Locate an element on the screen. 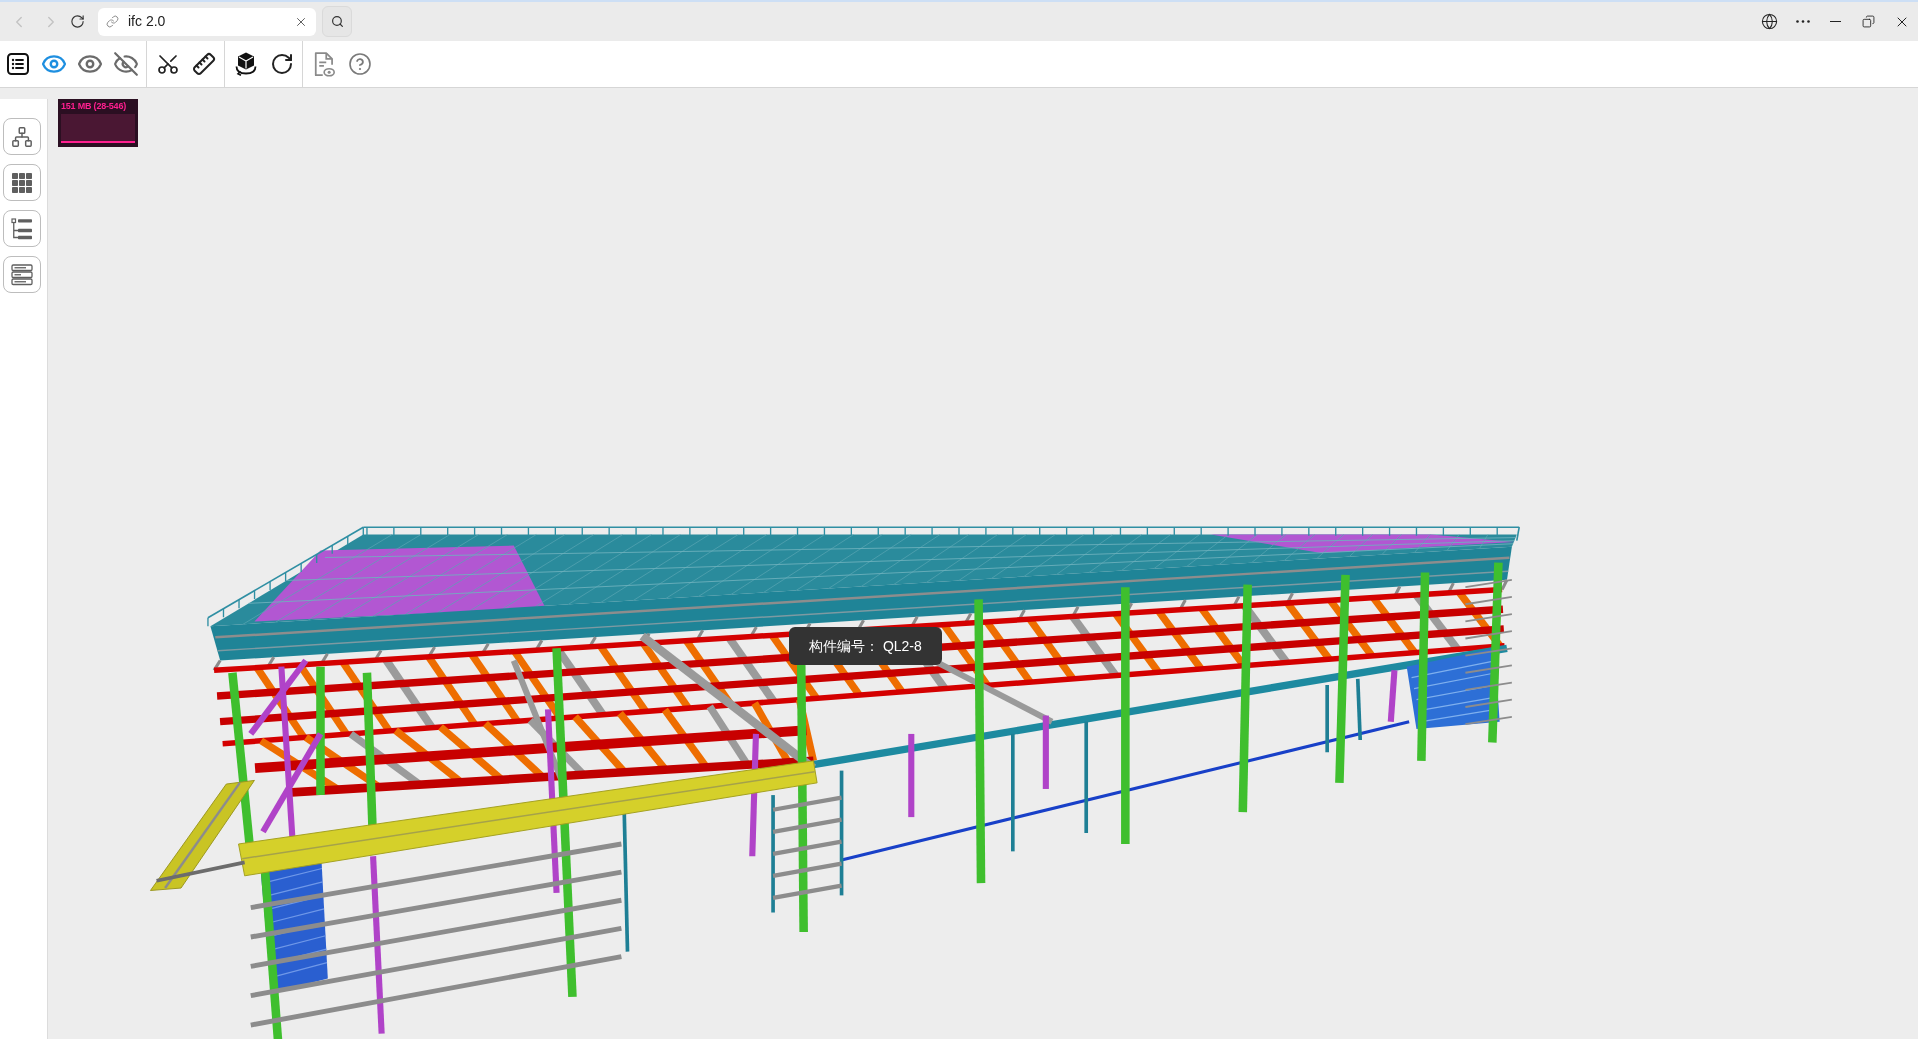 The width and height of the screenshot is (1918, 1039). tree-list-icon is located at coordinates (22, 228).